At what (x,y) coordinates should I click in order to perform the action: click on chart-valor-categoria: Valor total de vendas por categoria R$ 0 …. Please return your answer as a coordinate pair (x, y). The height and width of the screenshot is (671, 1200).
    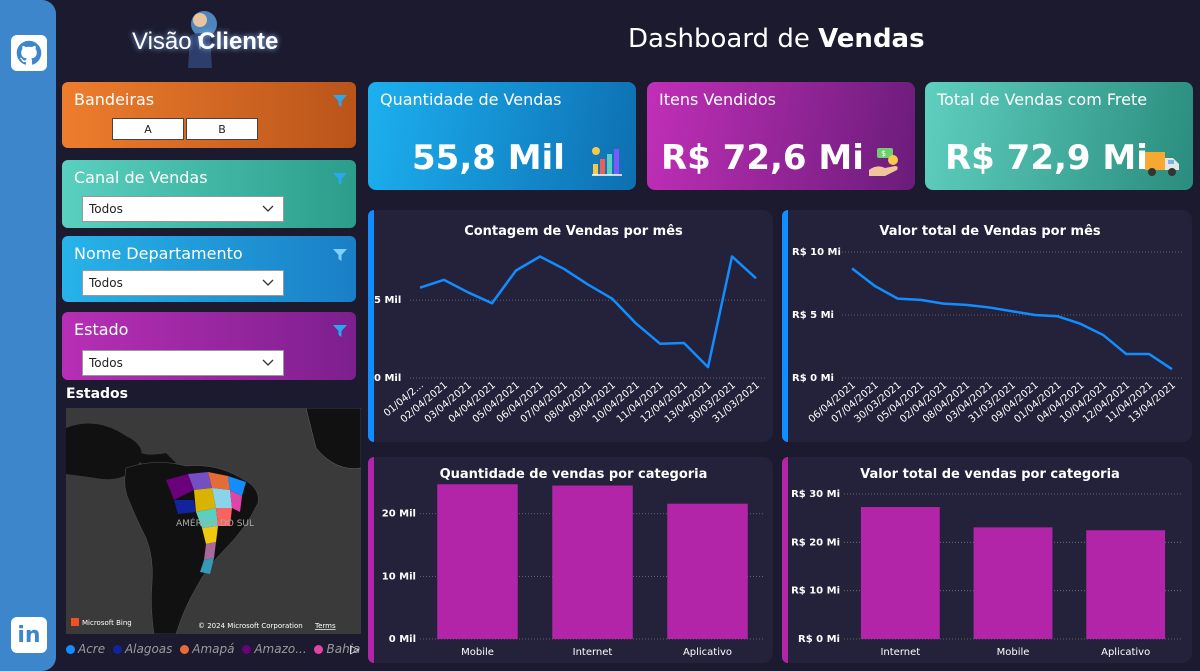
    Looking at the image, I should click on (987, 560).